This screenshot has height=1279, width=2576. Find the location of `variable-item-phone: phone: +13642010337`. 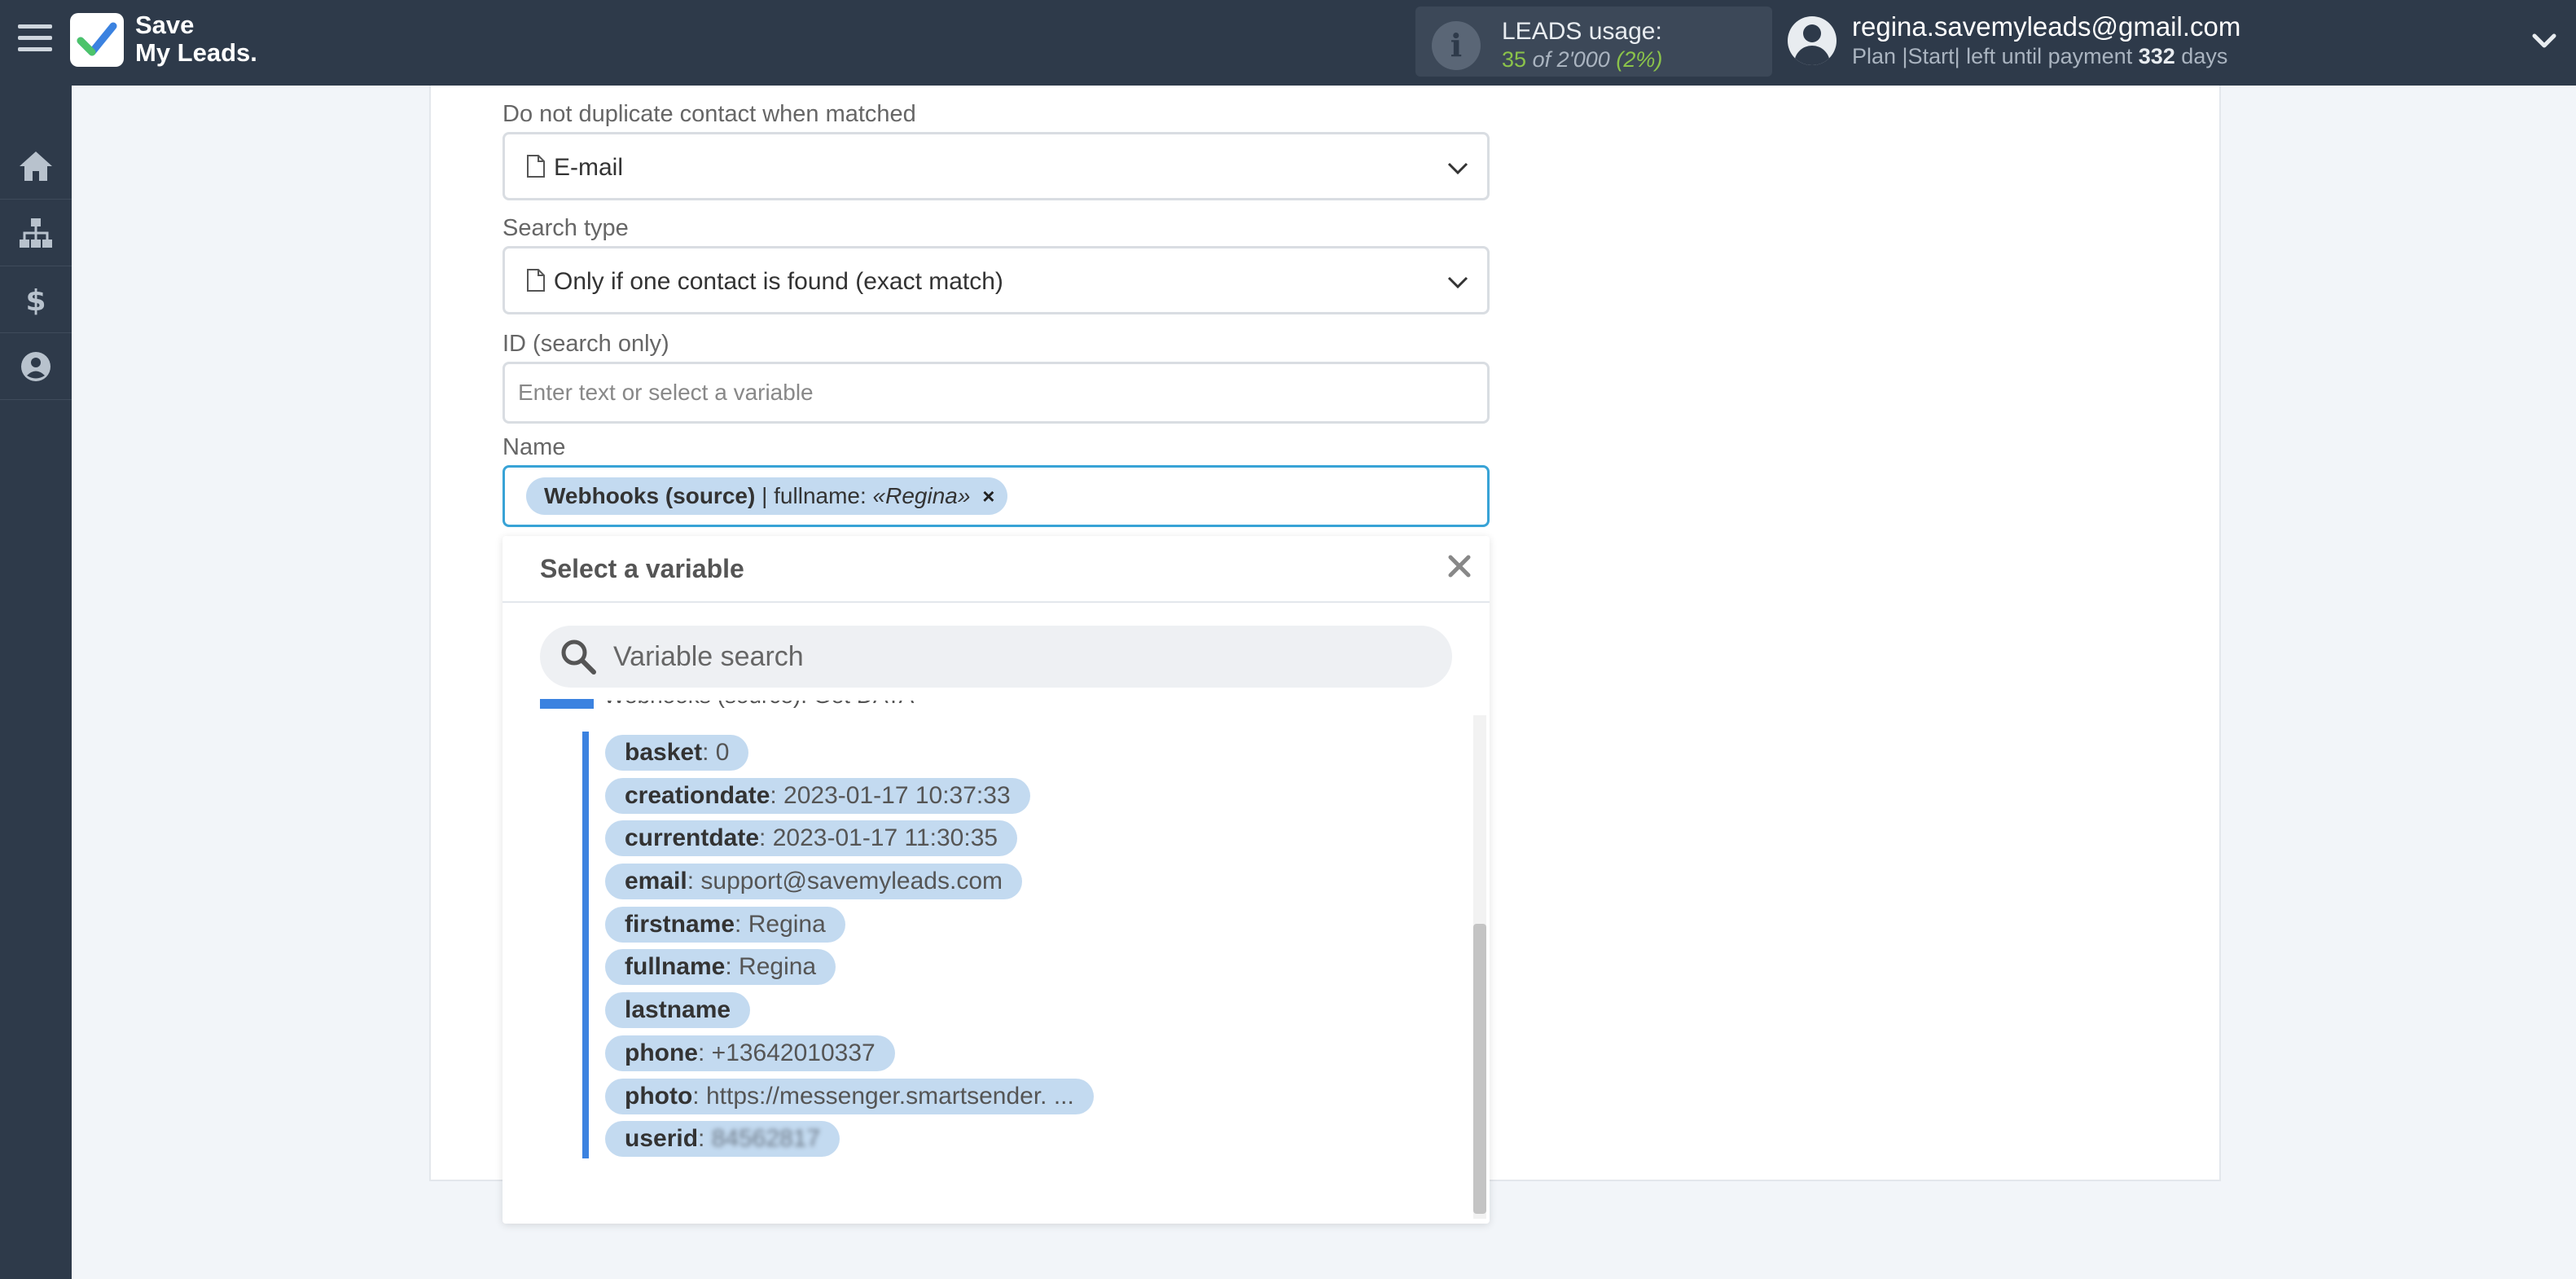

variable-item-phone: phone: +13642010337 is located at coordinates (750, 1053).